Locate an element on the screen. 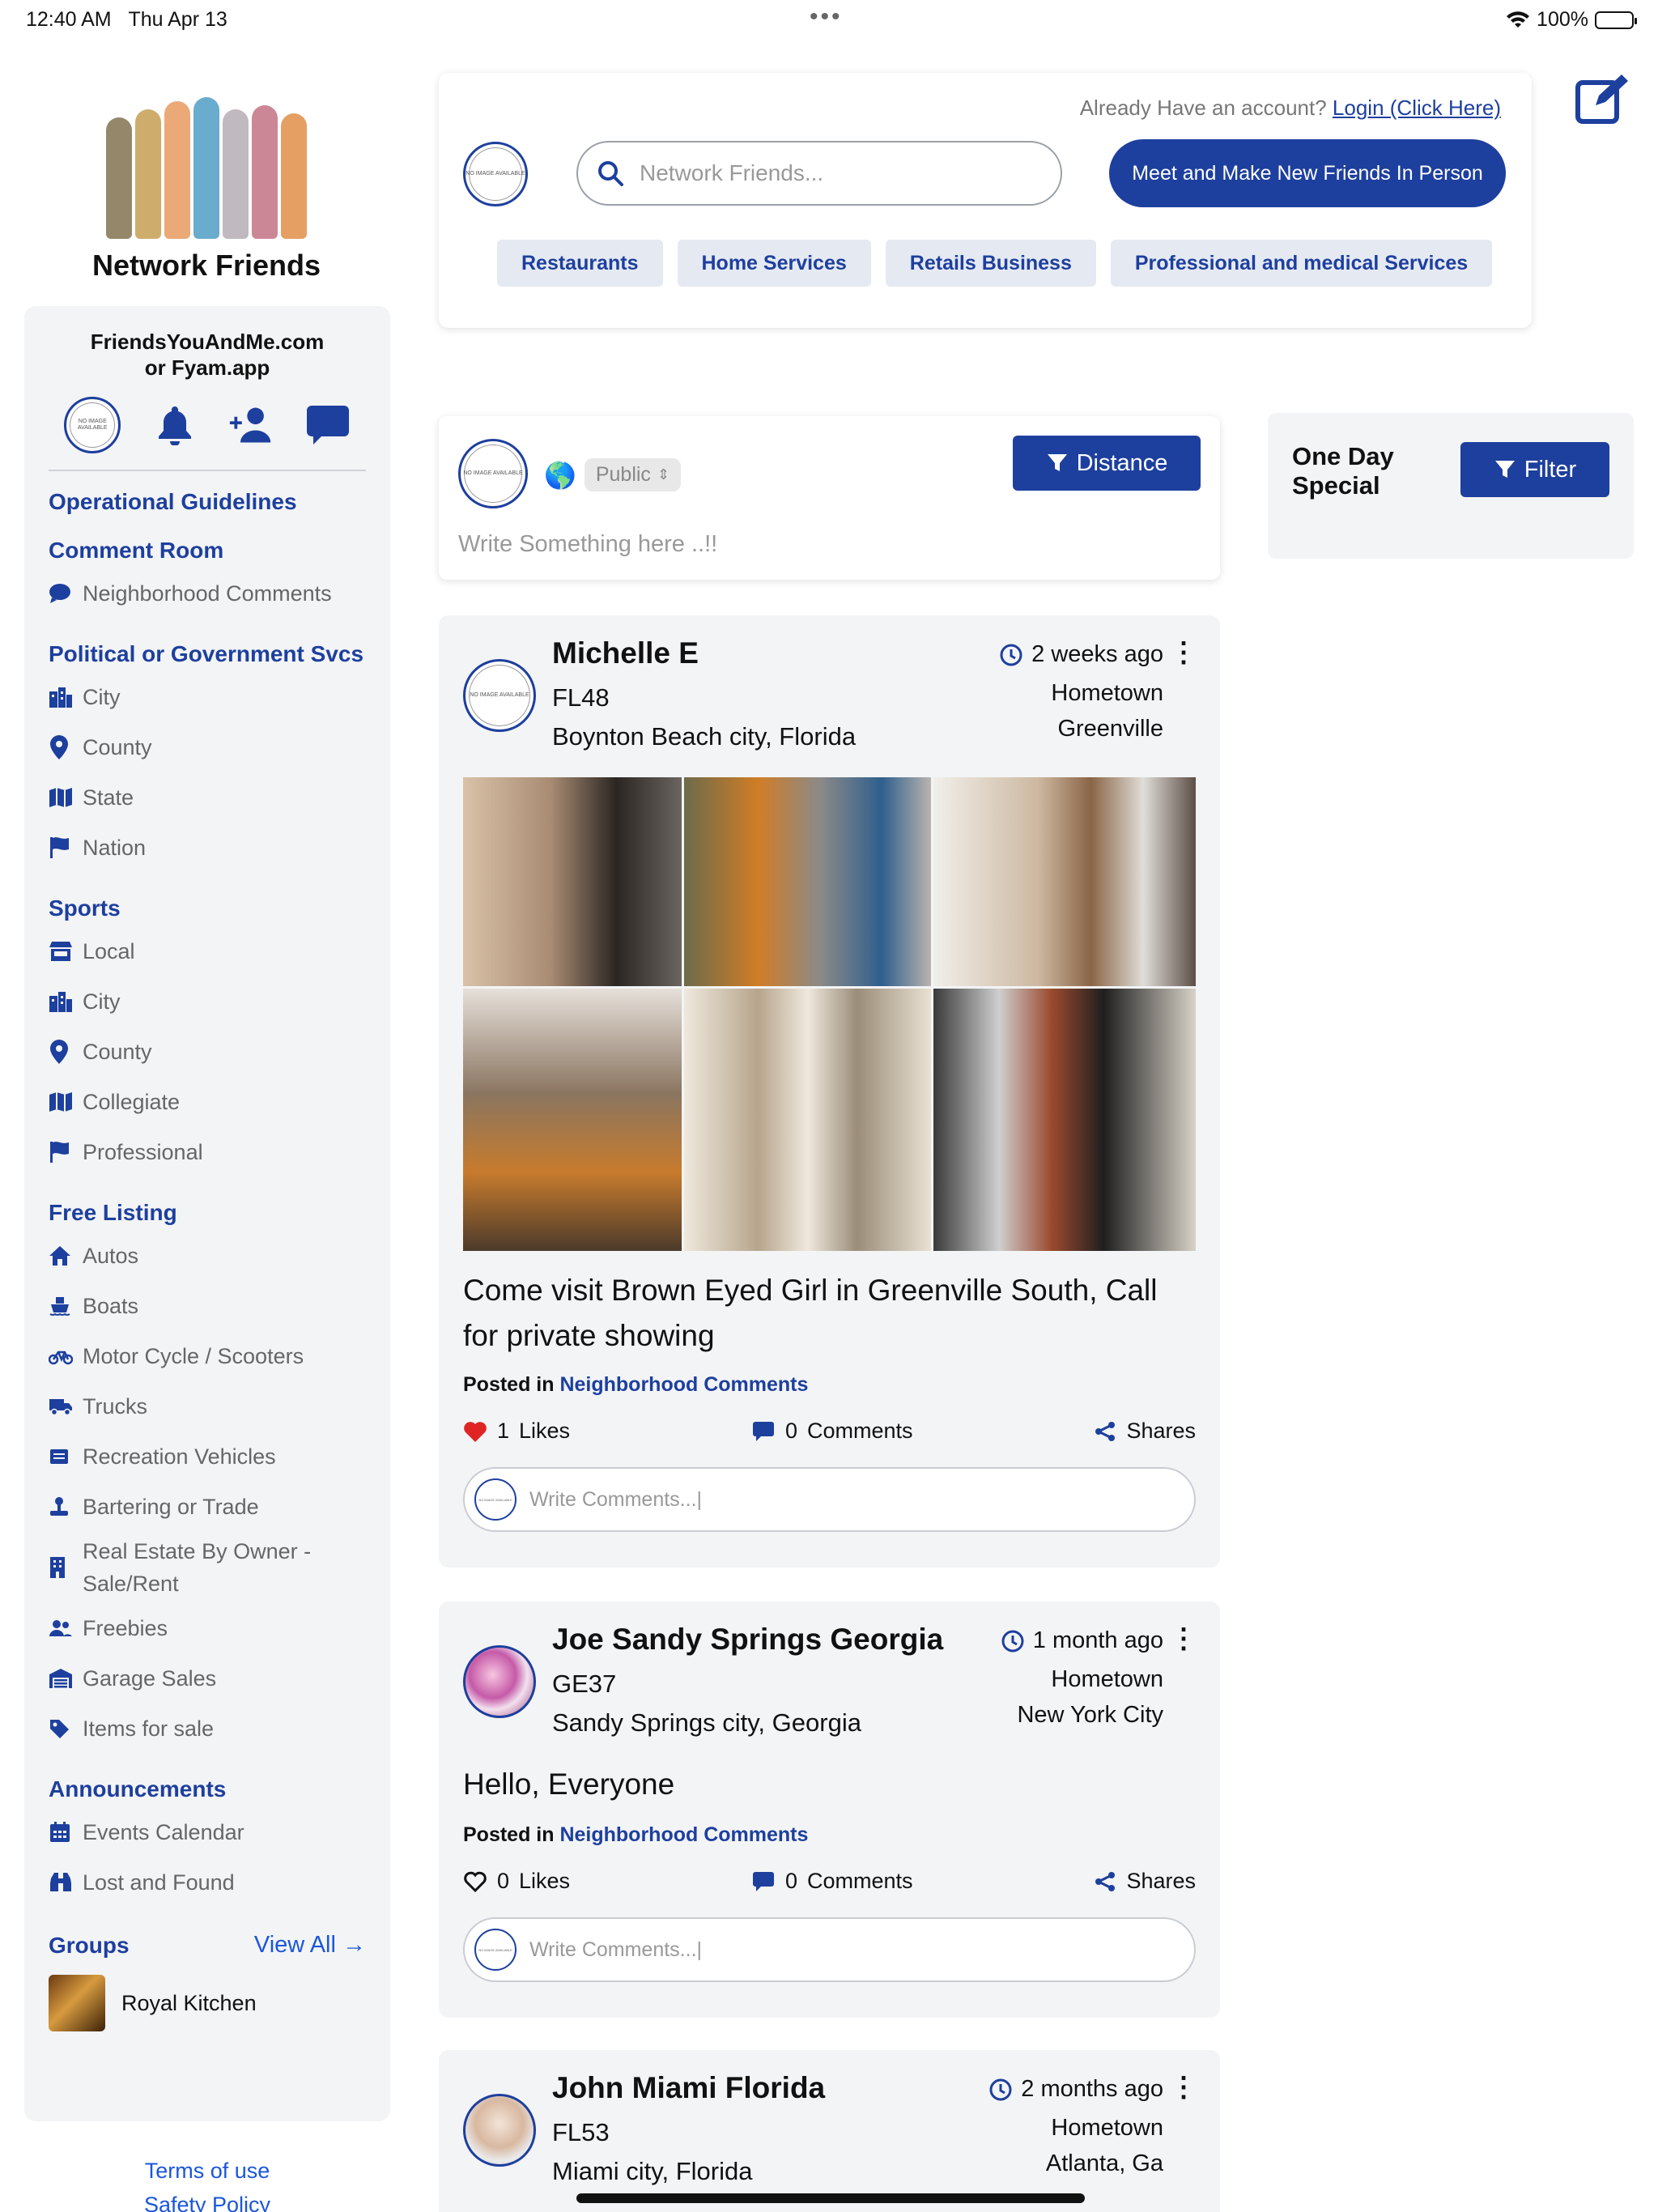 The height and width of the screenshot is (2212, 1658). sidebar-item-events-calendar: Events Calendar is located at coordinates (207, 1832).